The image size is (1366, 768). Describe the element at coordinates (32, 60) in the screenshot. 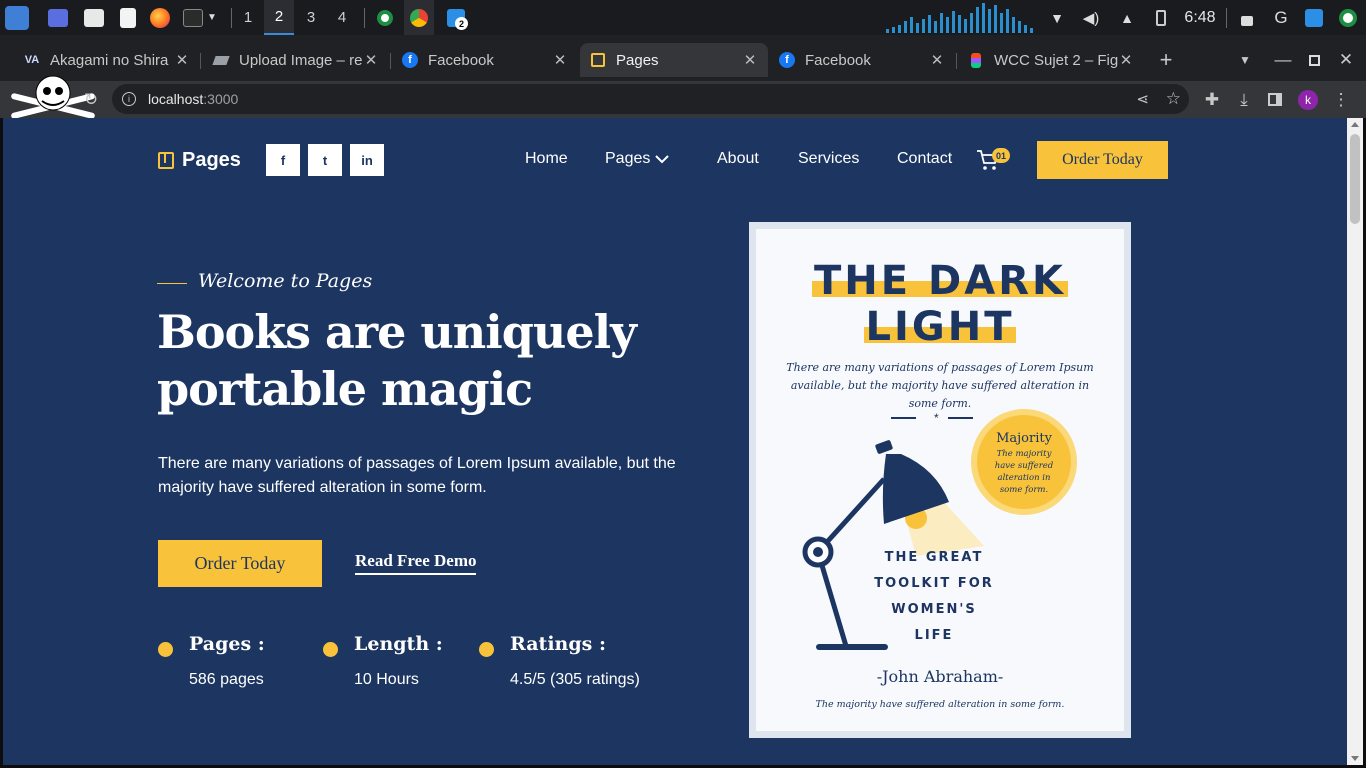

I see `va-favicon-icon: VA` at that location.